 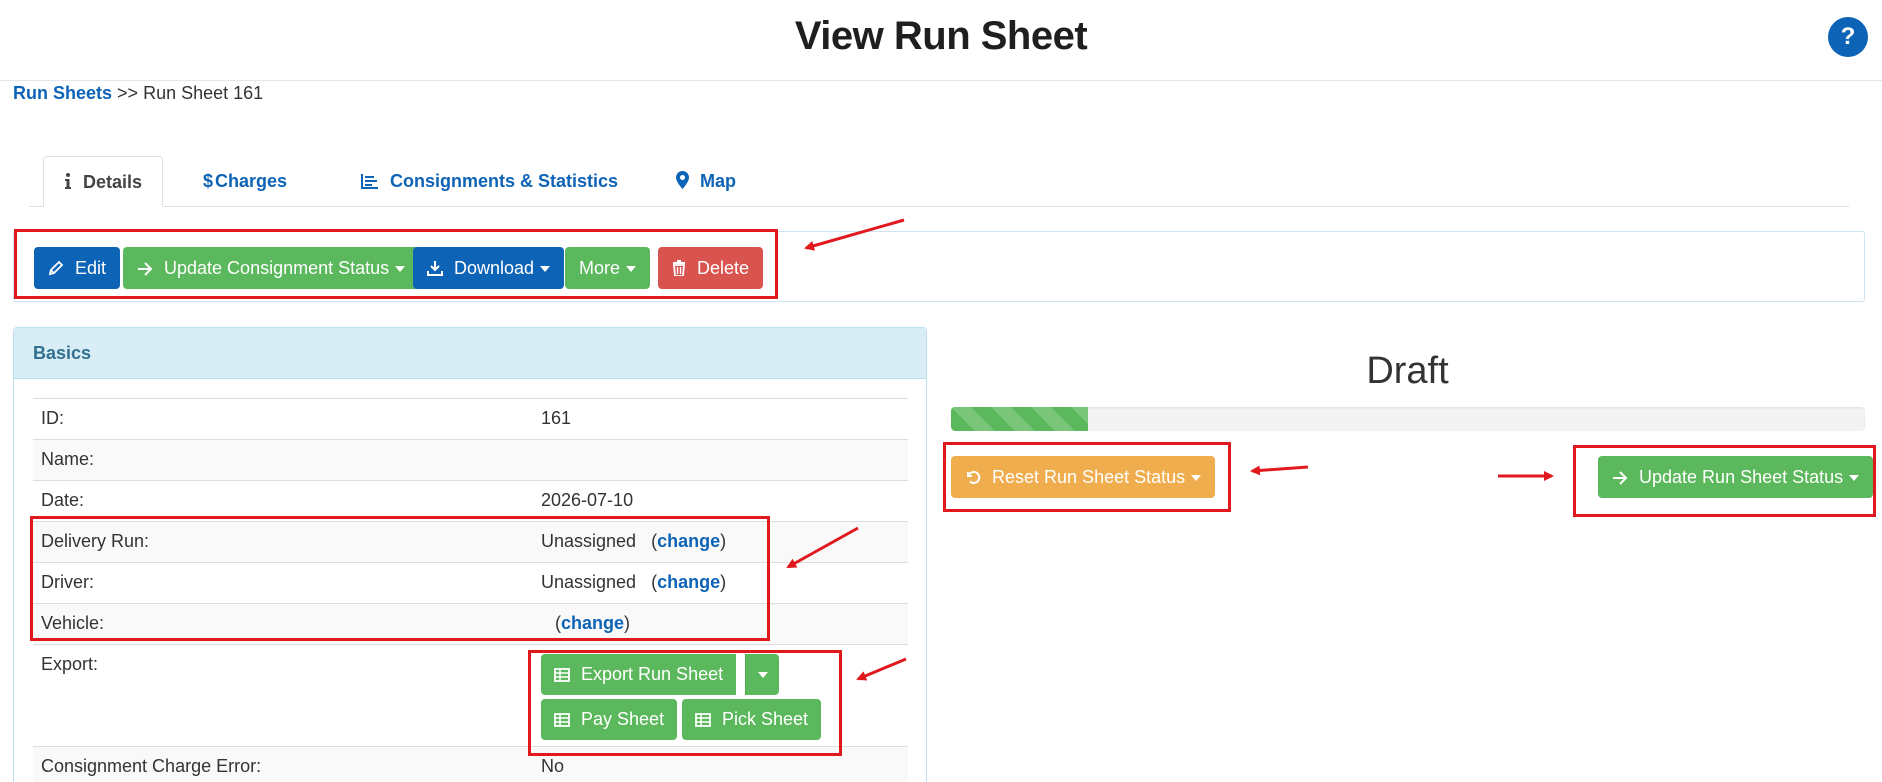 I want to click on export-run-sheet-dropdown-toggle, so click(x=762, y=674).